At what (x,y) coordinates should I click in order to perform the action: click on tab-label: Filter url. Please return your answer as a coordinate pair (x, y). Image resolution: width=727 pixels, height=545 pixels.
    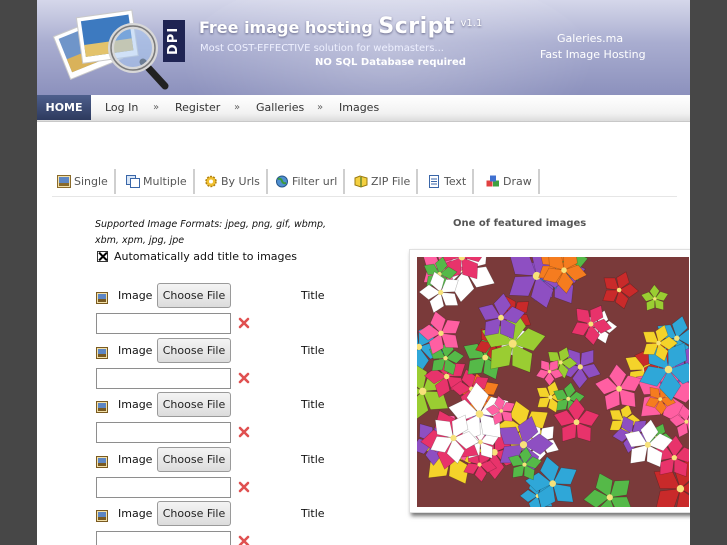
    Looking at the image, I should click on (315, 181).